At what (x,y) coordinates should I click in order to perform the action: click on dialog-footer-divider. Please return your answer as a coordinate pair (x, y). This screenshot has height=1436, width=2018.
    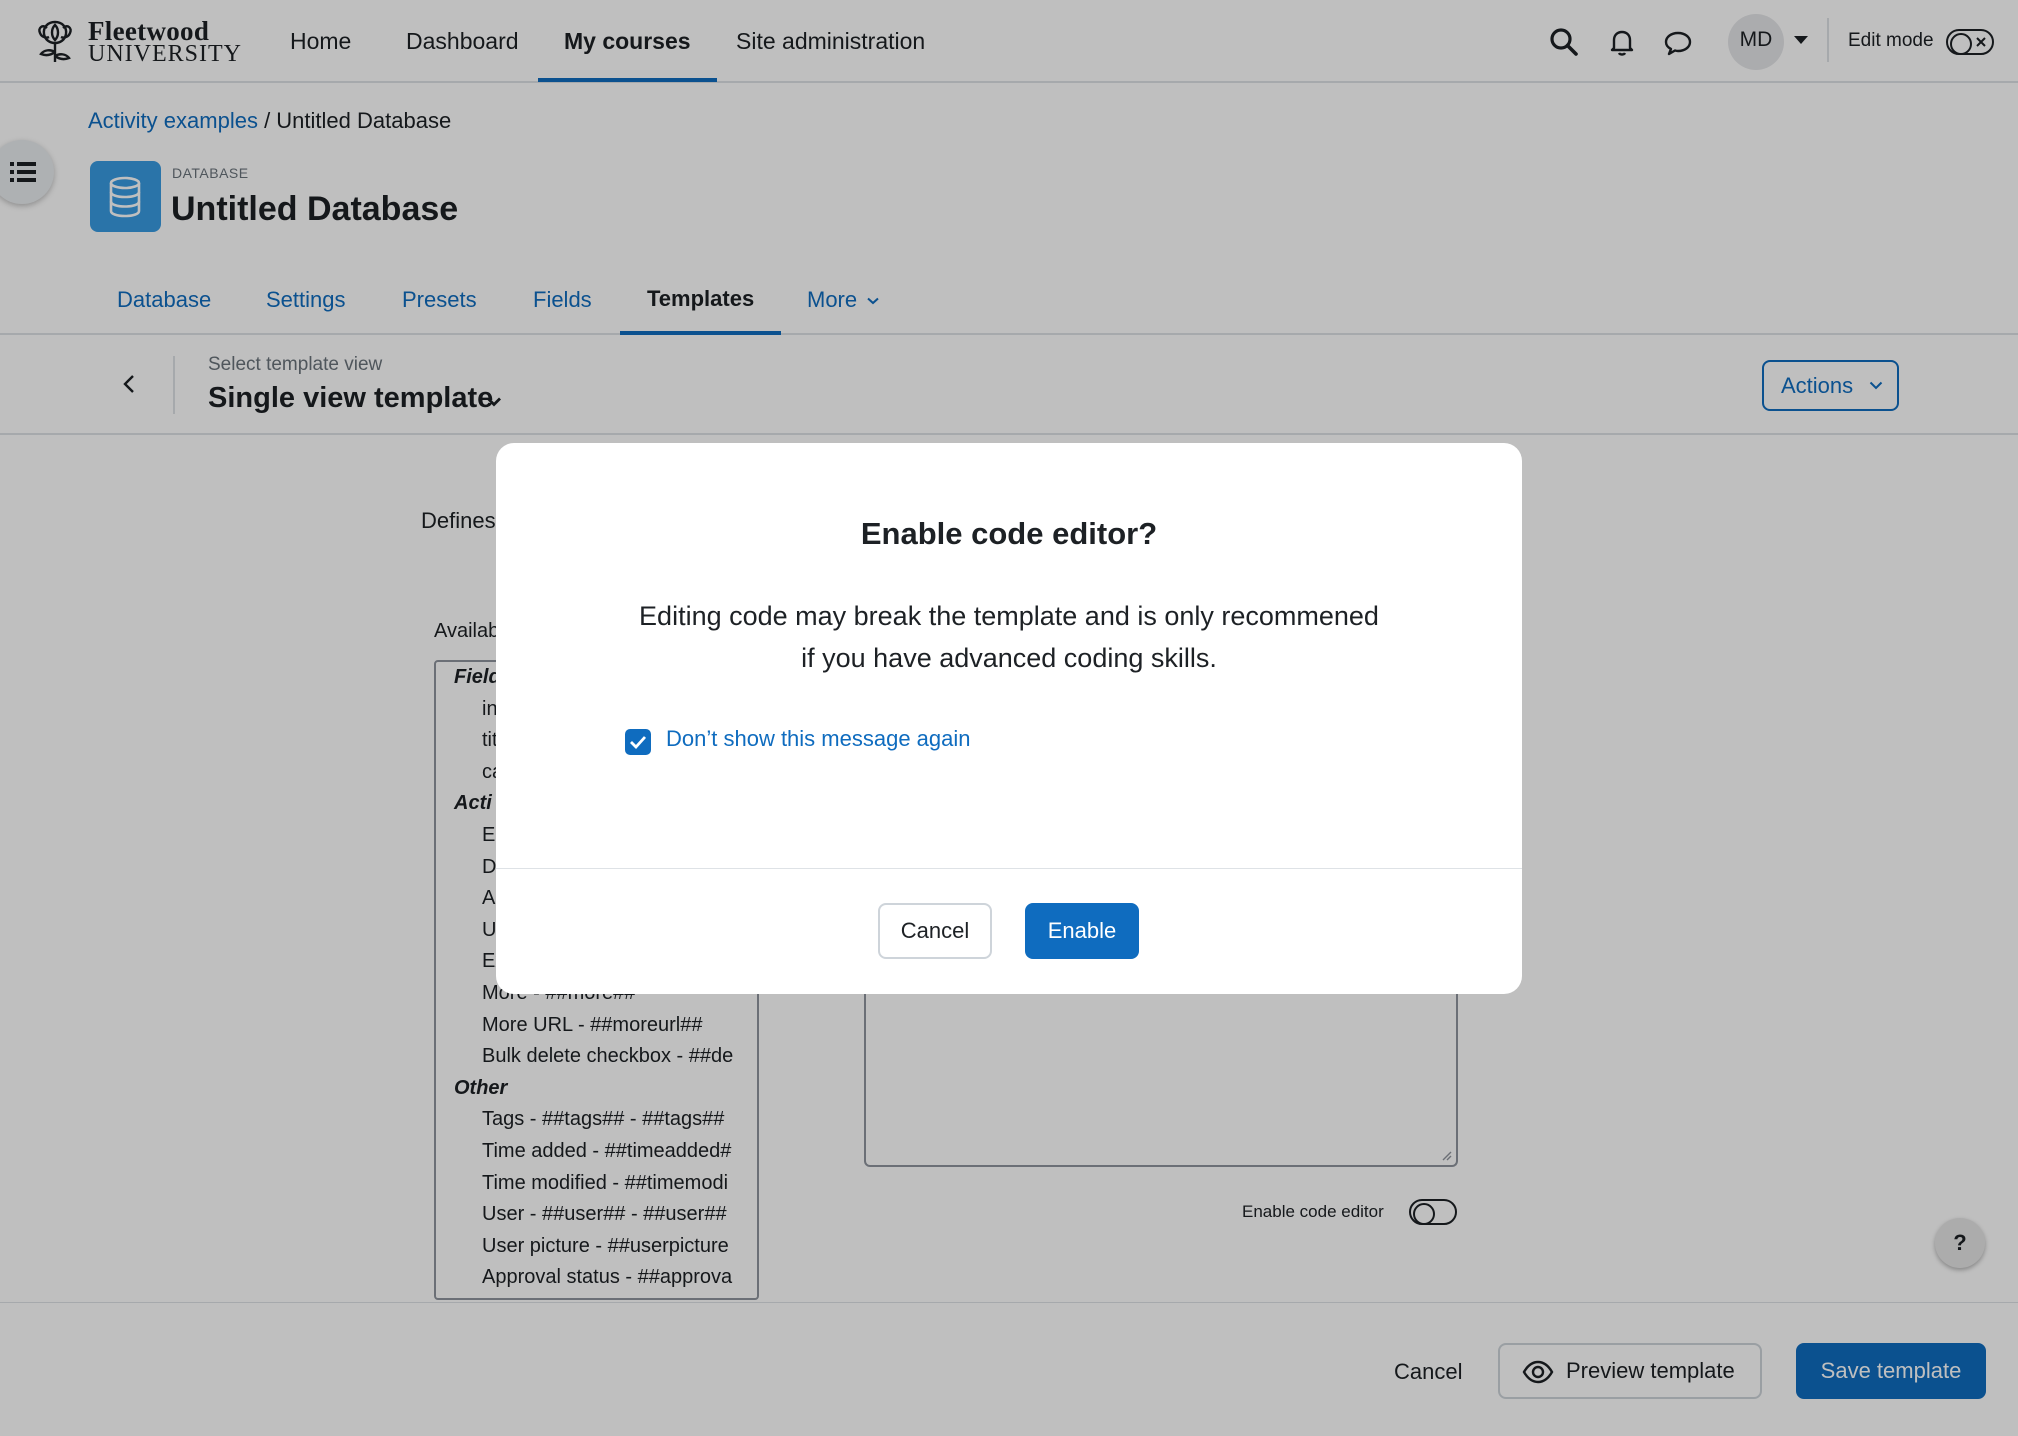
    Looking at the image, I should click on (1009, 868).